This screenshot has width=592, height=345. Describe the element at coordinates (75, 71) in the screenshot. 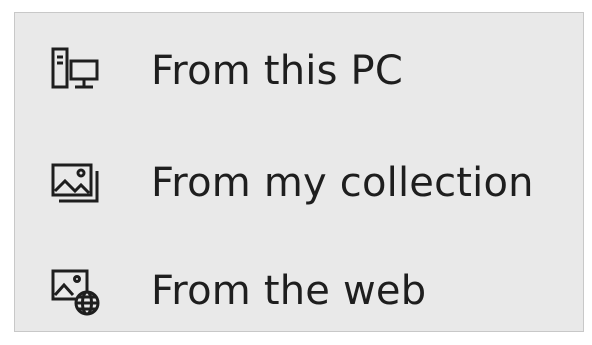

I see `computer-icon` at that location.